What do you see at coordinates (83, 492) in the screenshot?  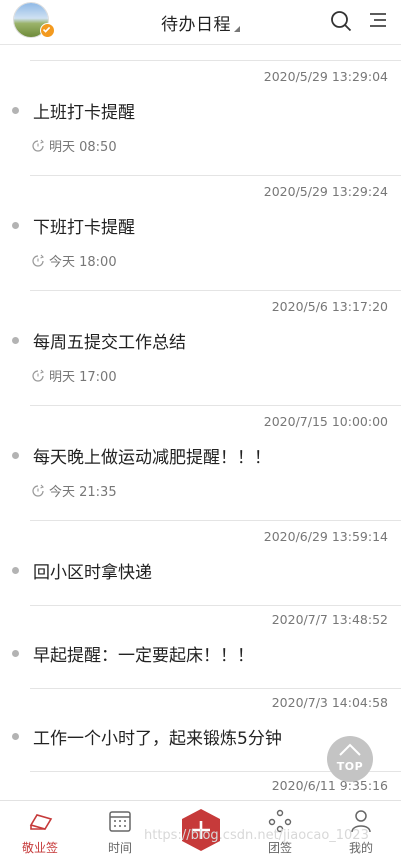 I see `reminder-text: 今天 21:35` at bounding box center [83, 492].